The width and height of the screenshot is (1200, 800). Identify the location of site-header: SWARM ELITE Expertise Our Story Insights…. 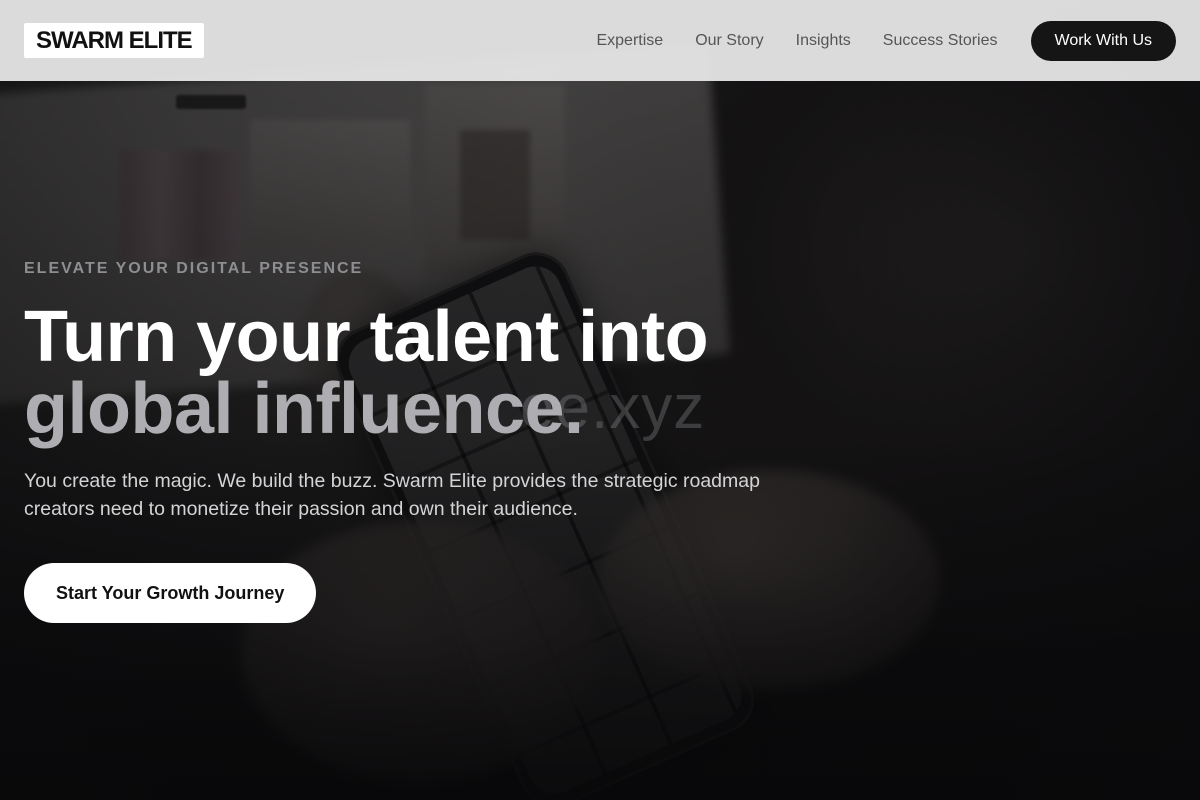
(600, 40).